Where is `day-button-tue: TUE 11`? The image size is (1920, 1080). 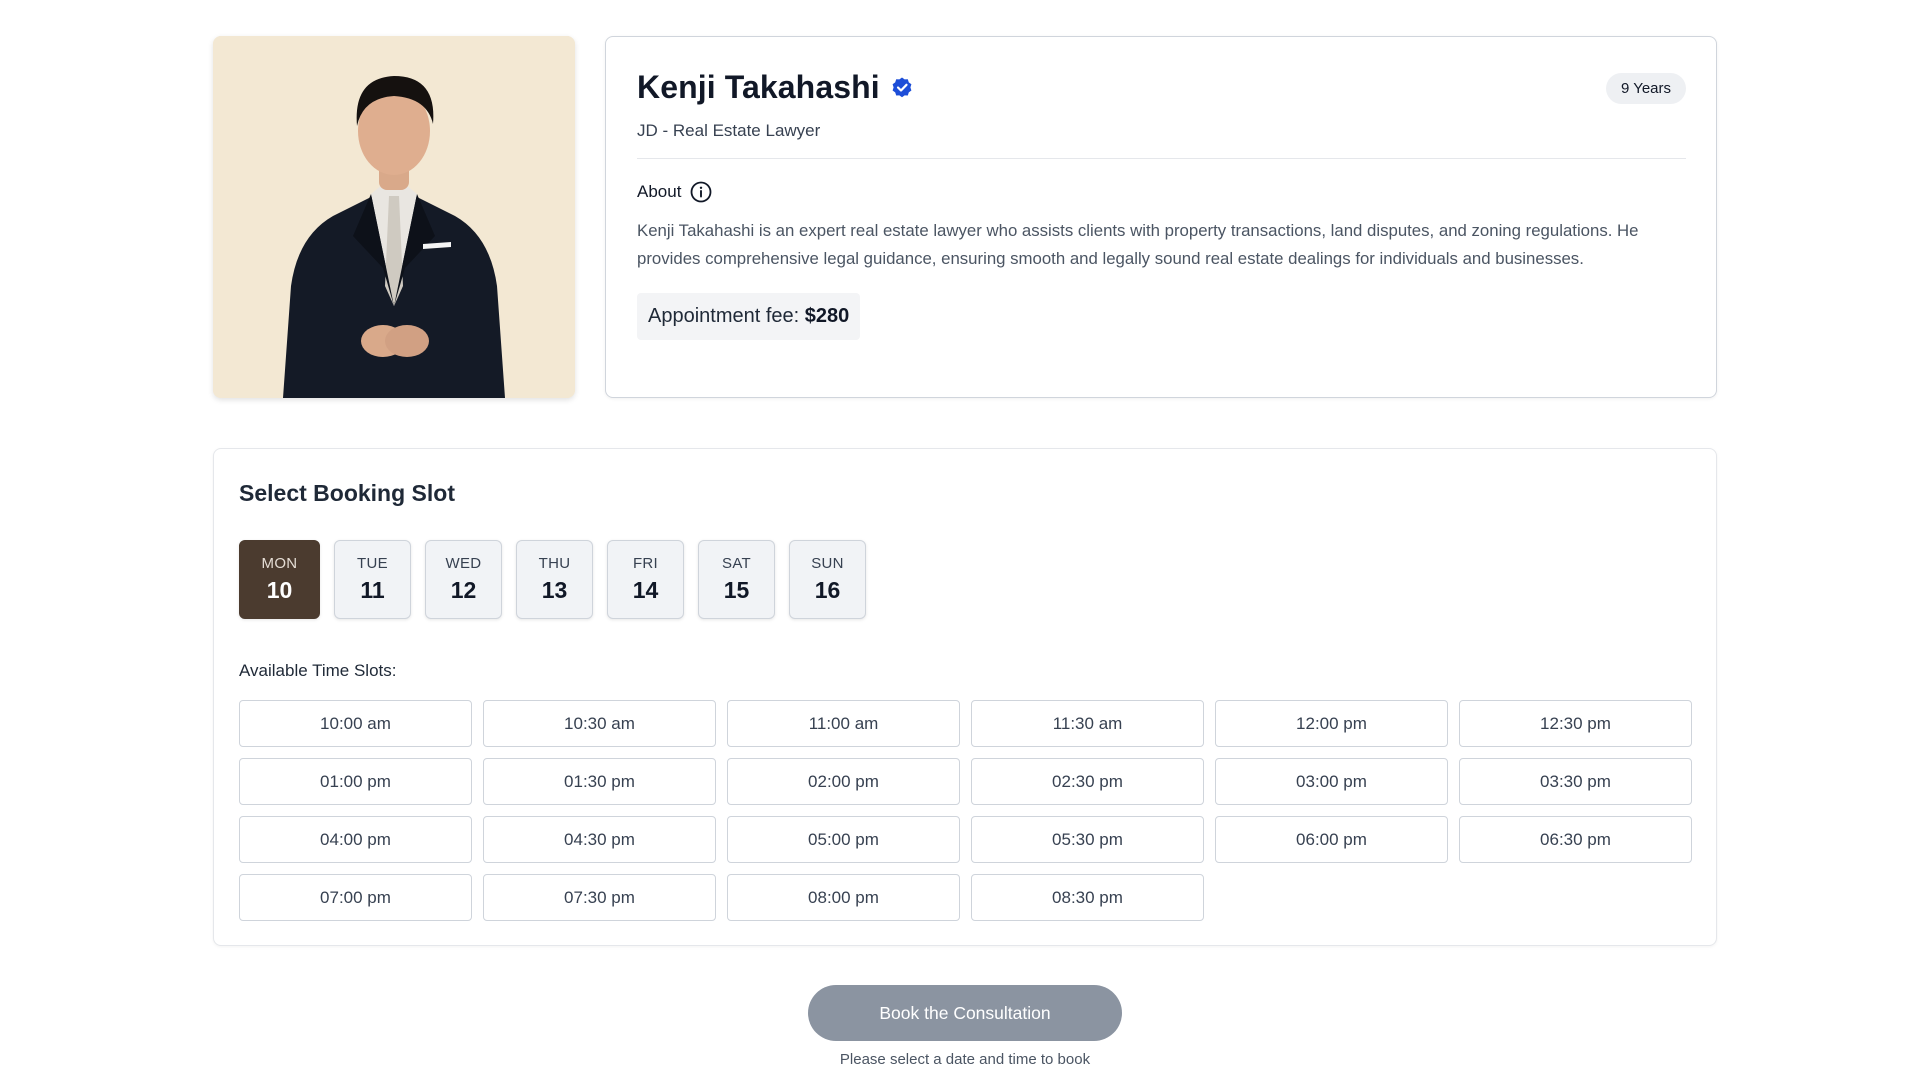
day-button-tue: TUE 11 is located at coordinates (372, 579).